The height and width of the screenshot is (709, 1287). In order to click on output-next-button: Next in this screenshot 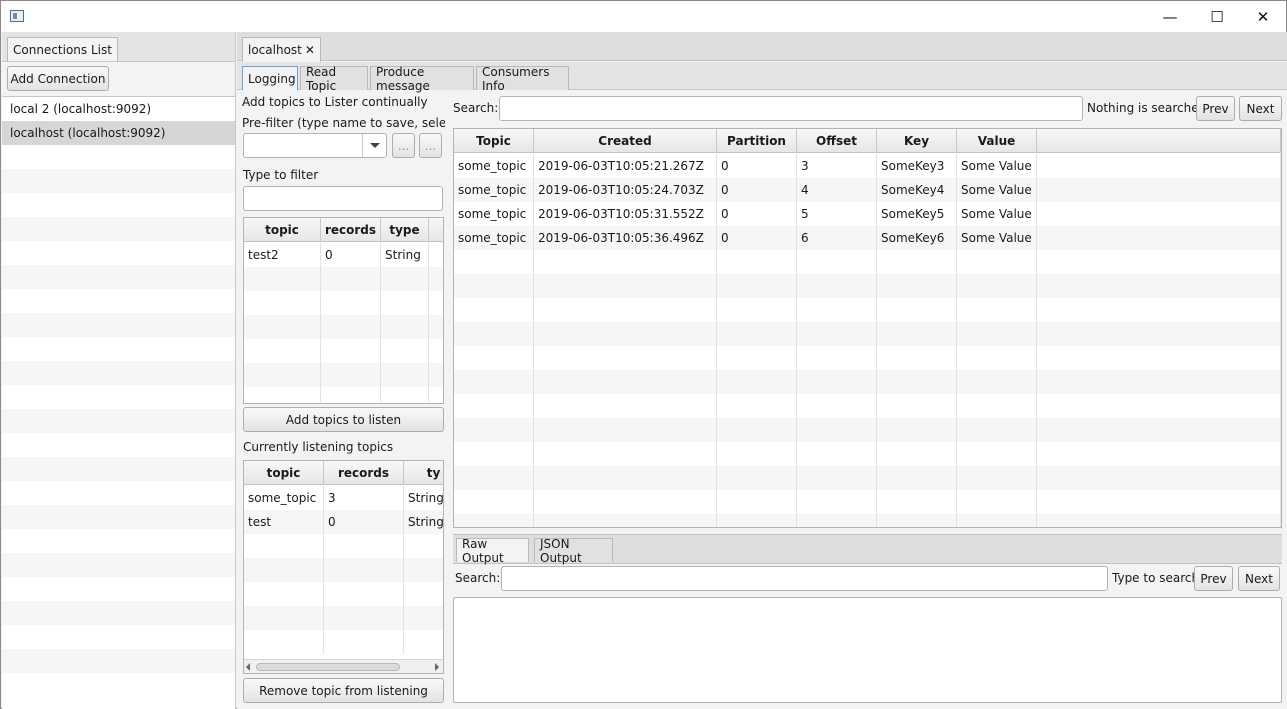, I will do `click(1259, 578)`.